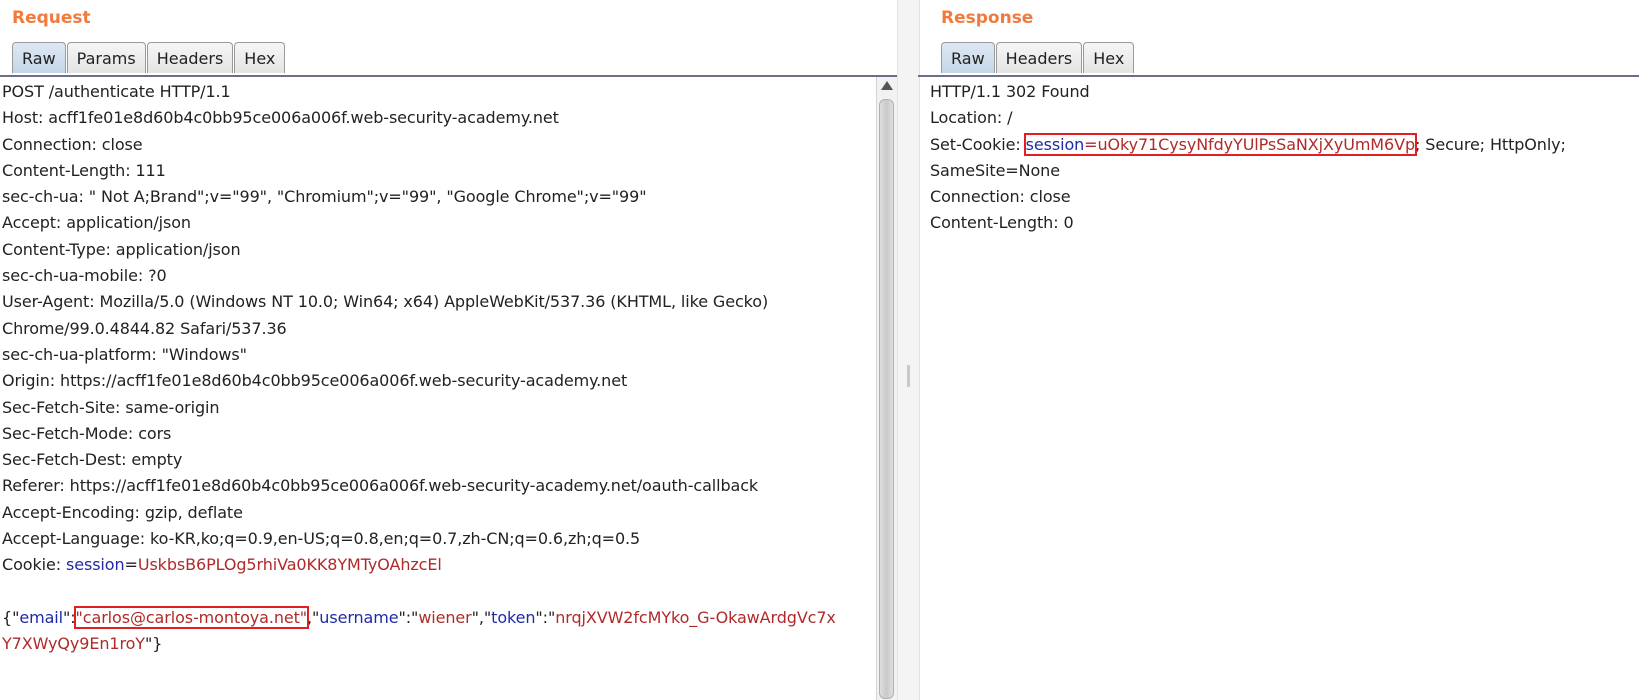  What do you see at coordinates (1000, 197) in the screenshot?
I see `response-connection-line: Connection: close` at bounding box center [1000, 197].